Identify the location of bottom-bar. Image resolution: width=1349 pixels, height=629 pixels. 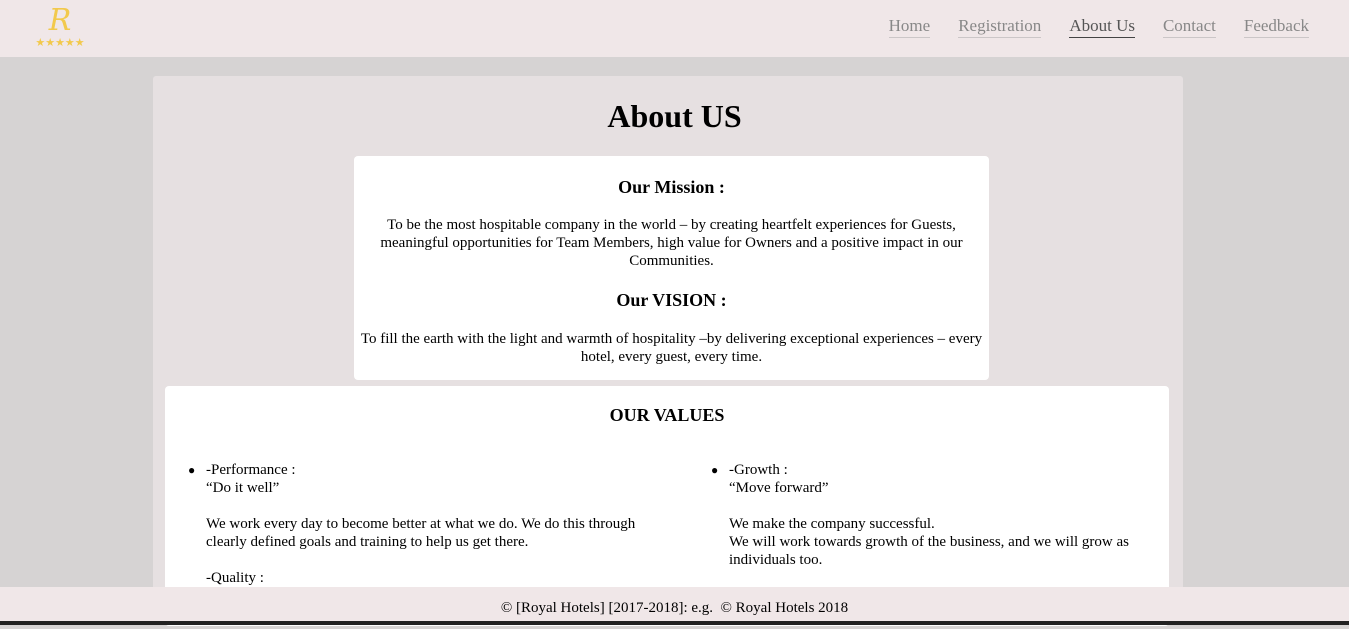
(674, 623).